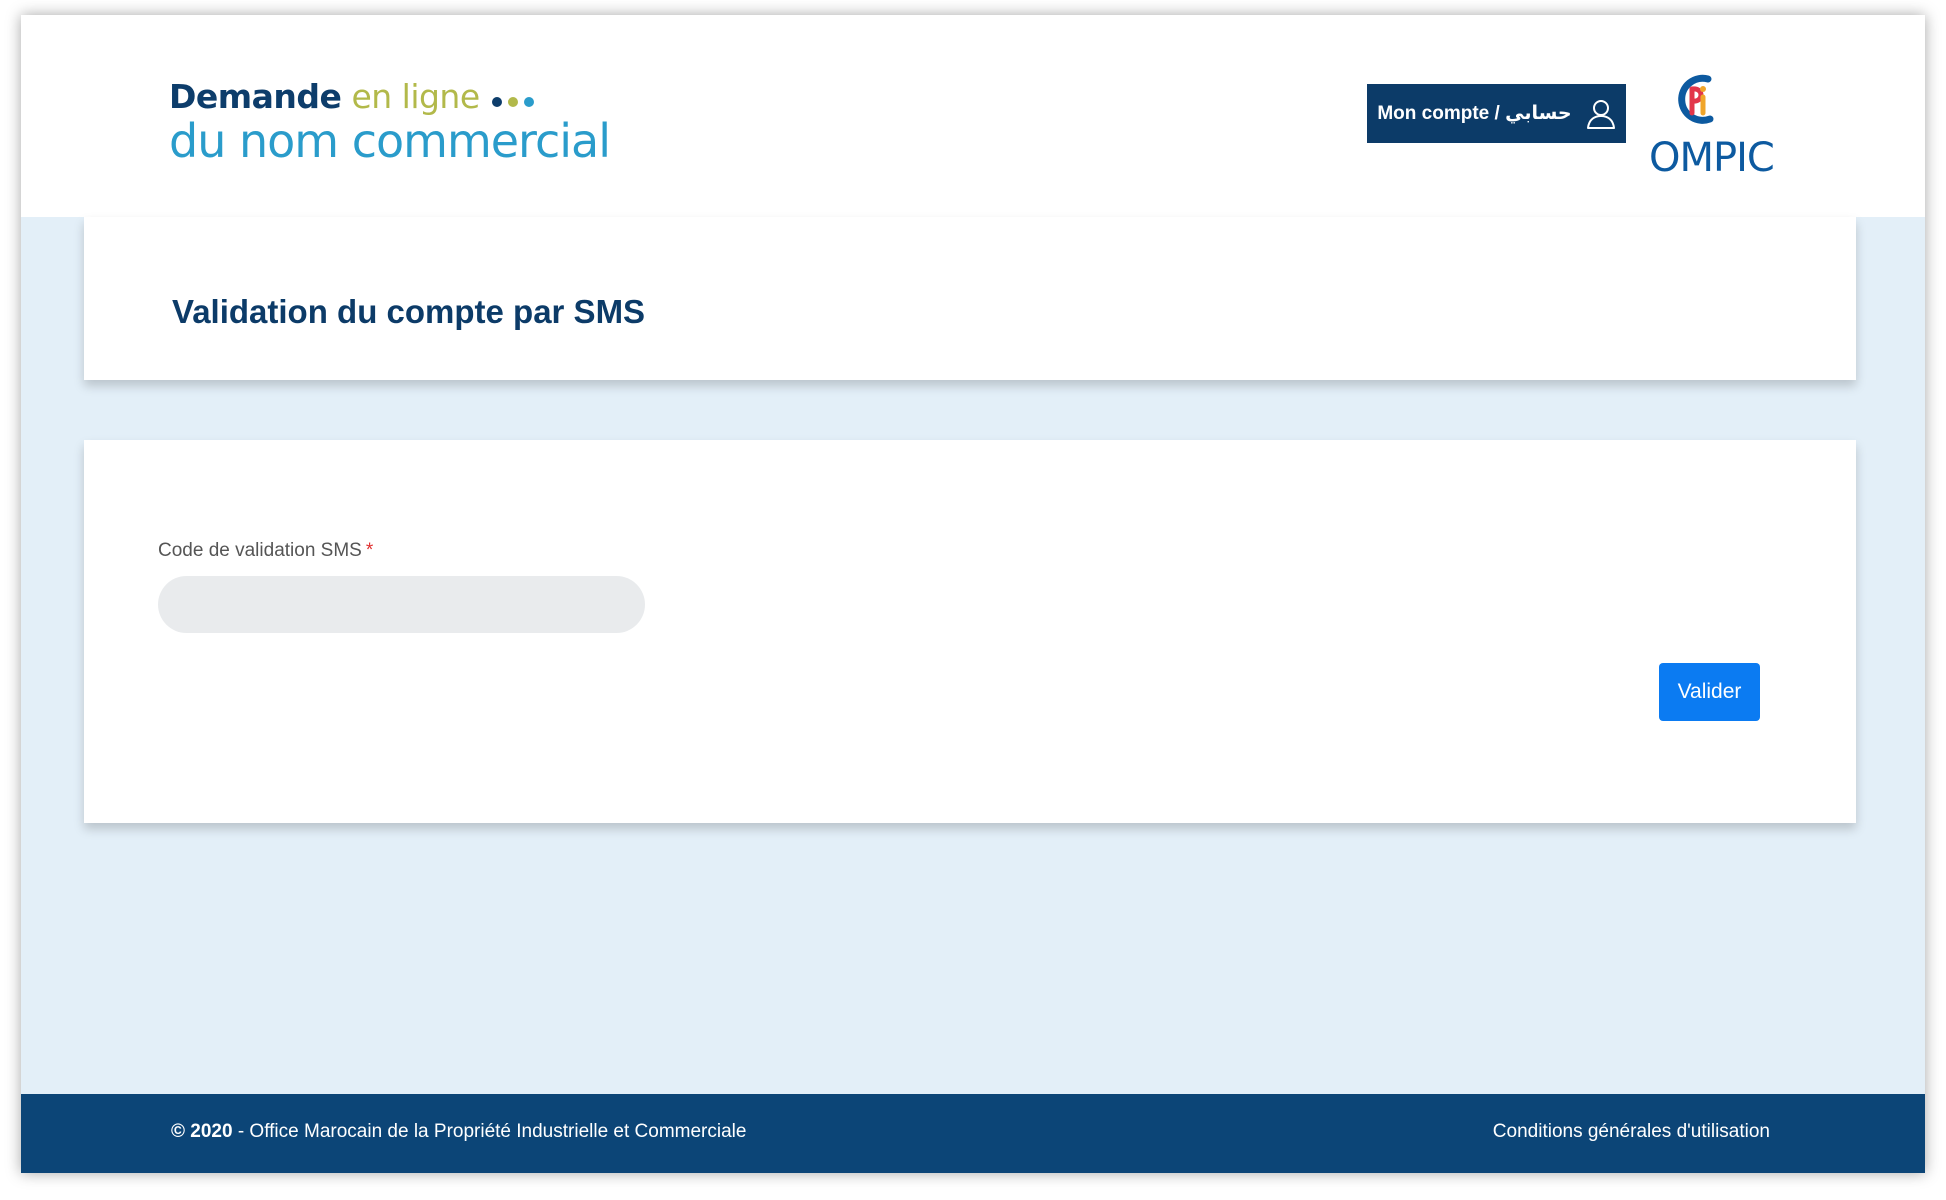 This screenshot has height=1200, width=1946. I want to click on user-icon, so click(1600, 114).